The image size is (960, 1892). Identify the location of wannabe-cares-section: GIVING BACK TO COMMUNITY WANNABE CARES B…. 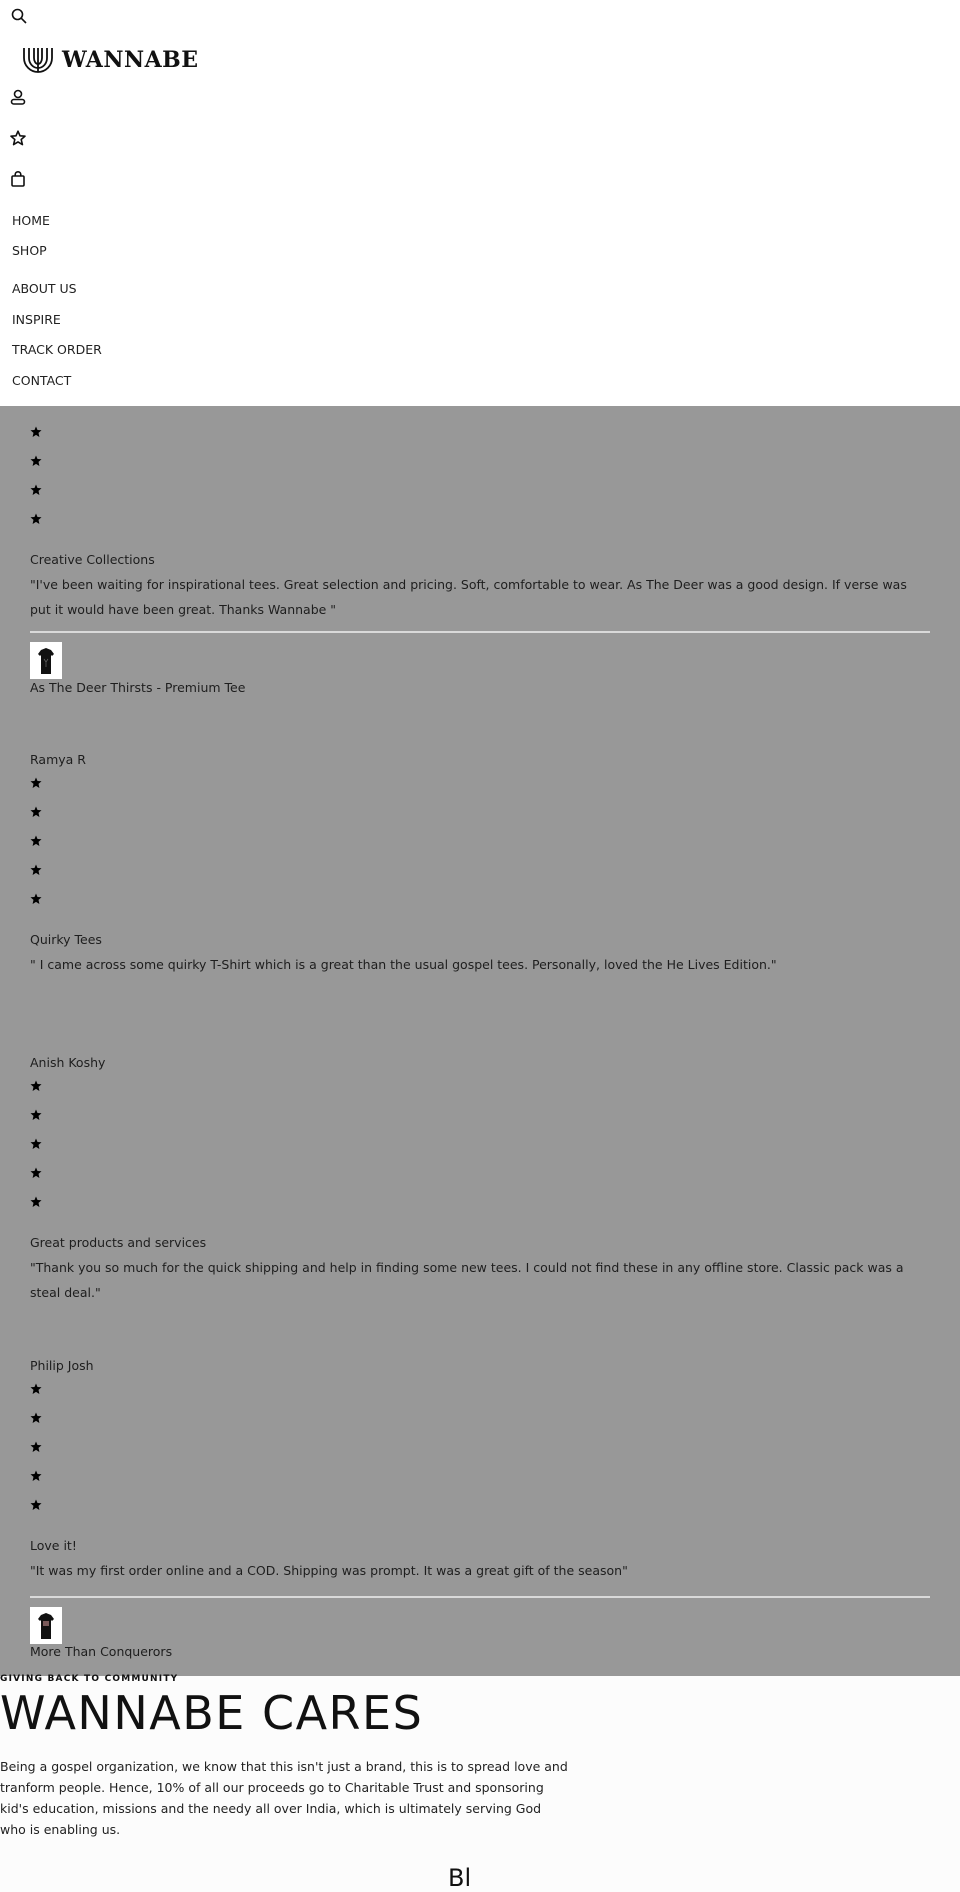
(480, 1783).